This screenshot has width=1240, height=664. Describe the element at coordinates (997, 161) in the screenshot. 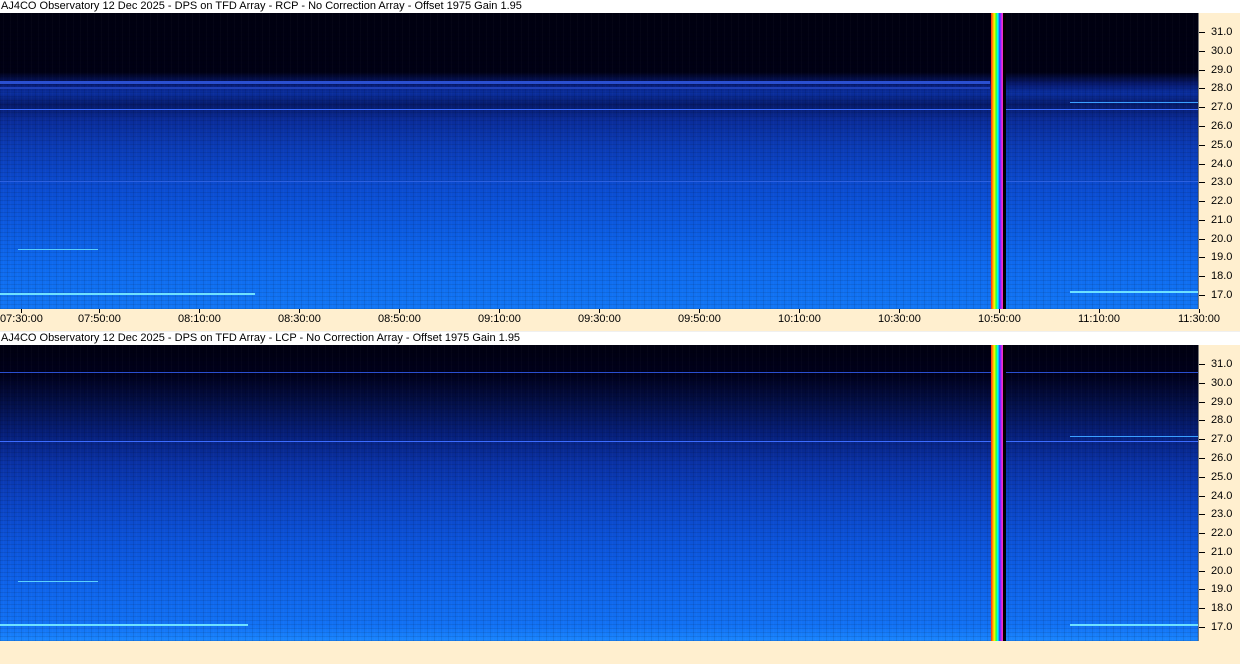

I see `rcp-interference-band` at that location.